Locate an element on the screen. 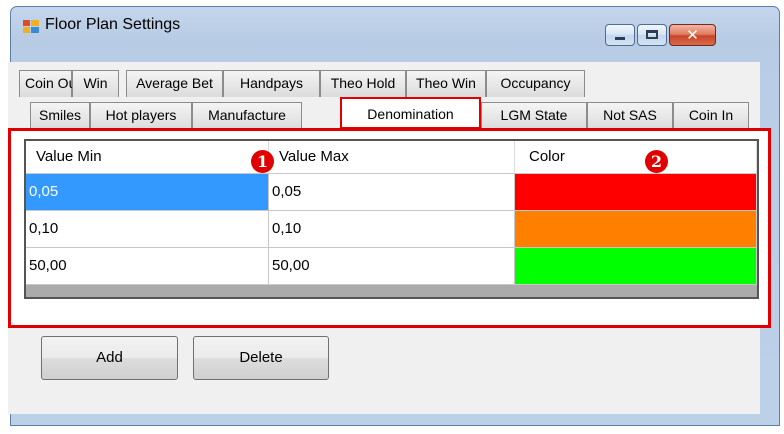 This screenshot has height=434, width=784. table-row: 0,05 0,05 is located at coordinates (391, 192).